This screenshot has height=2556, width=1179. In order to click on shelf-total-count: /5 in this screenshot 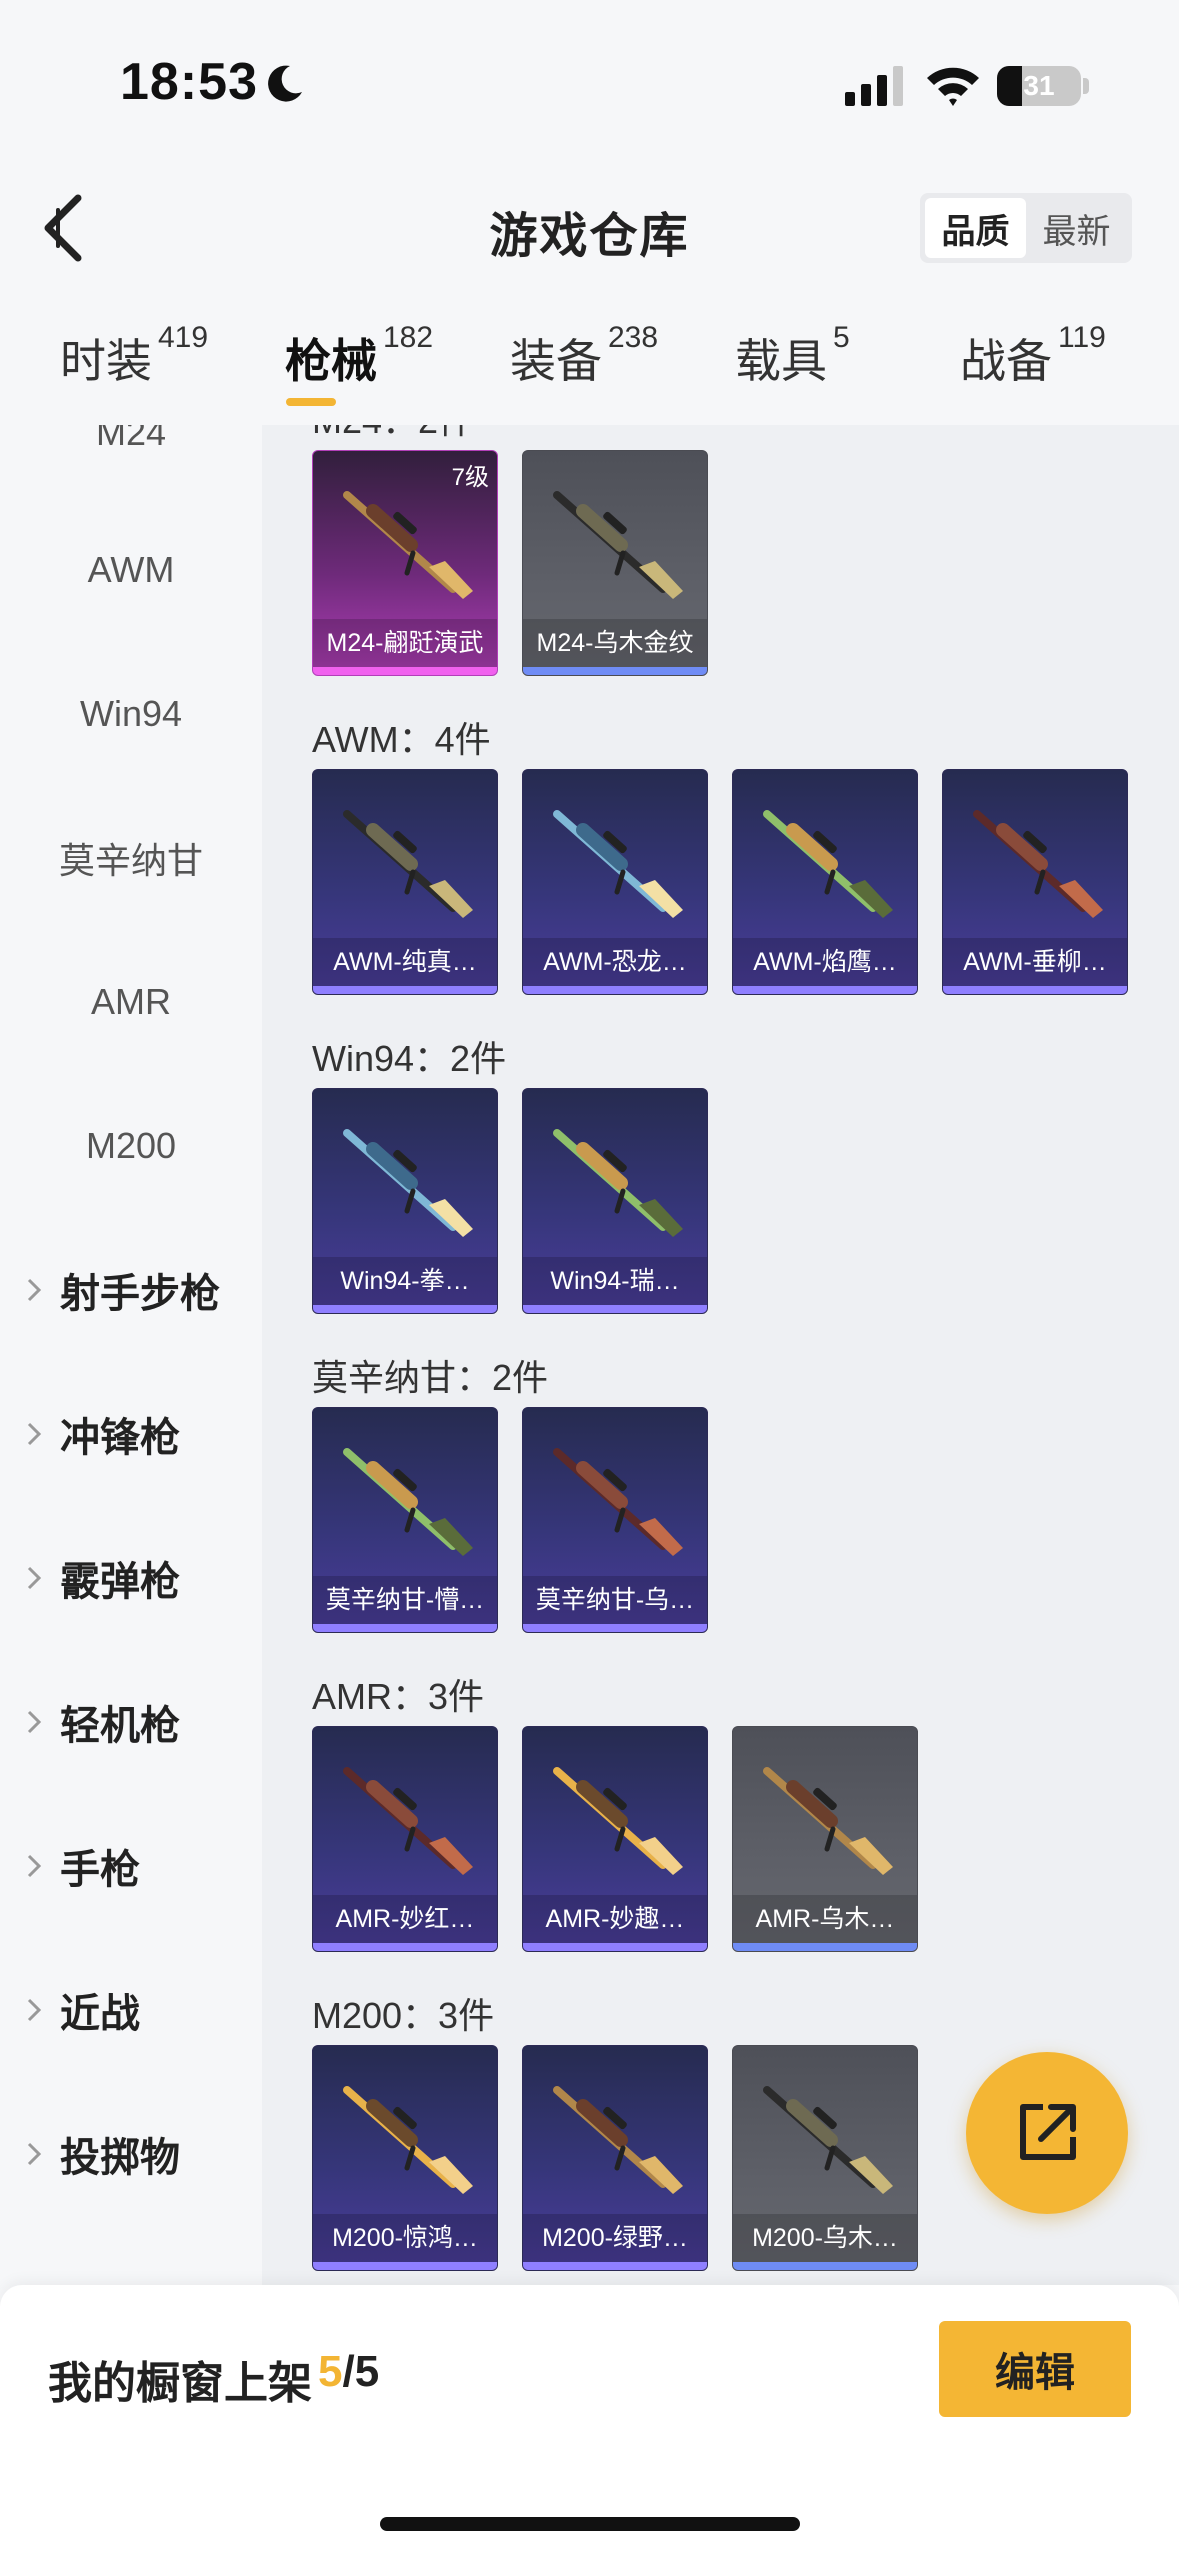, I will do `click(361, 2371)`.